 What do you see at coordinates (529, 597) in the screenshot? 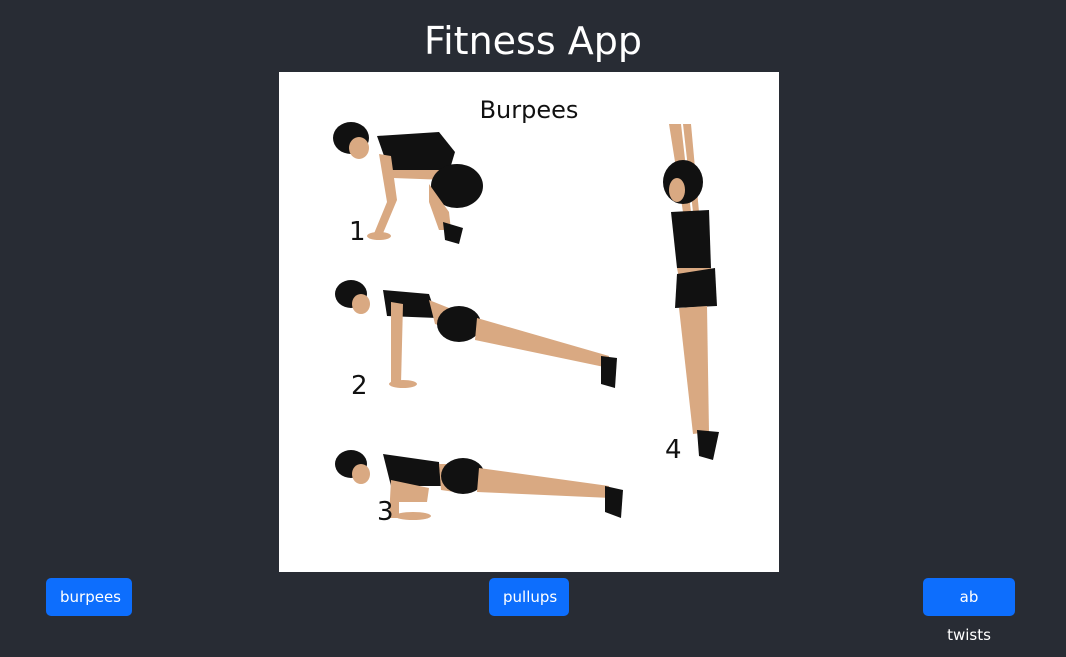
I see `pullups-button: pullups` at bounding box center [529, 597].